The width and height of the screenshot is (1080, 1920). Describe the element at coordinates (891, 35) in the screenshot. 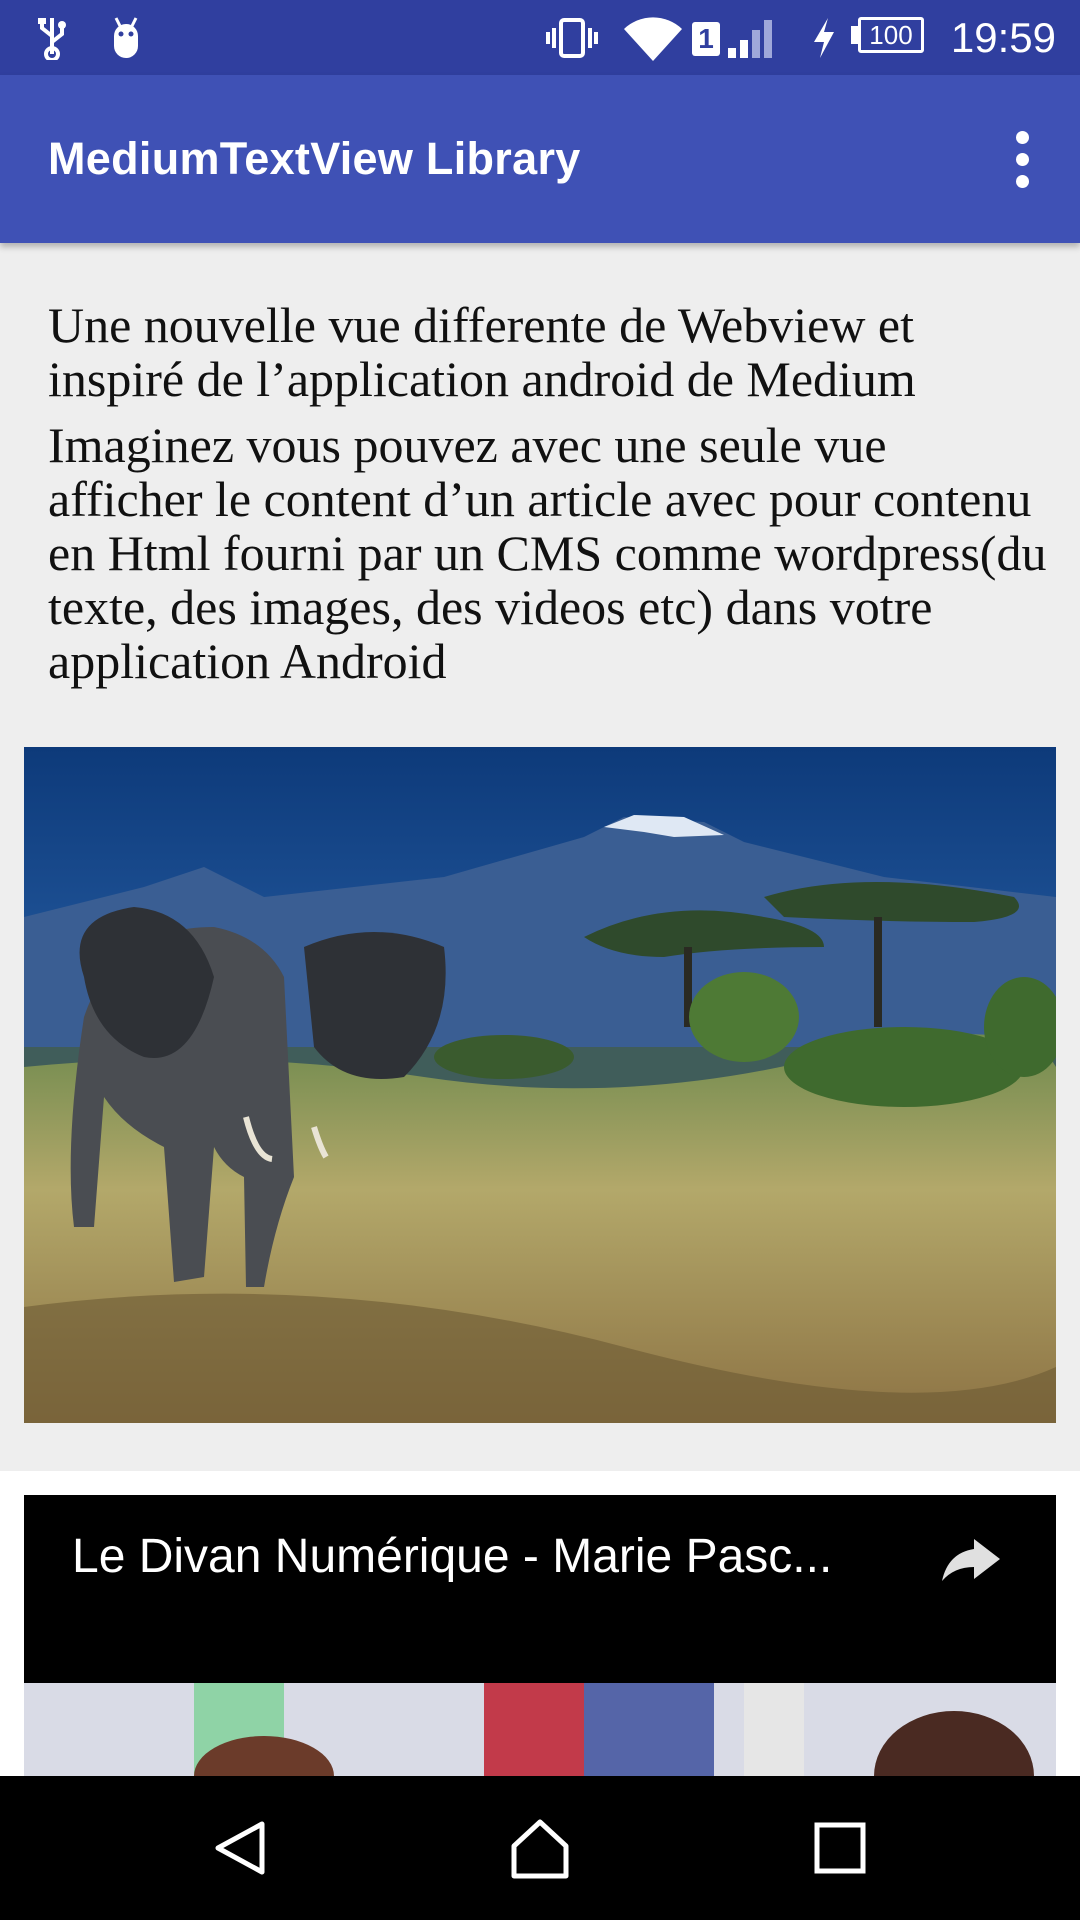

I see `battery-level: 100` at that location.